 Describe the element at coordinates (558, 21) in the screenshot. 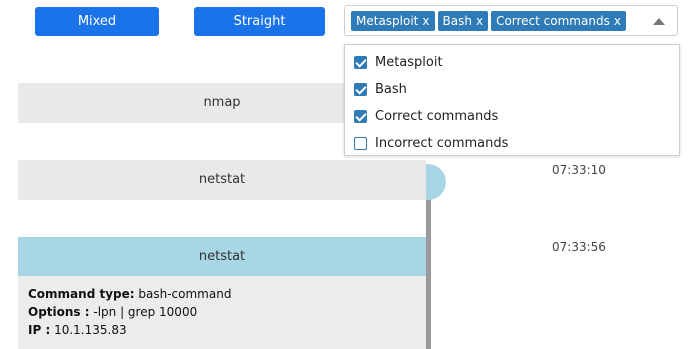

I see `tag-correct-commands: Correct commands x` at that location.